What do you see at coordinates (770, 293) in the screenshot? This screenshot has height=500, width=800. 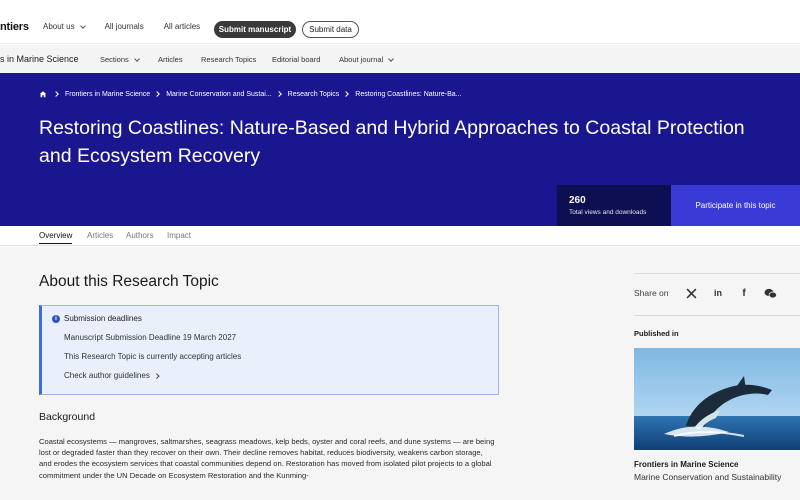 I see `wechat-icon` at bounding box center [770, 293].